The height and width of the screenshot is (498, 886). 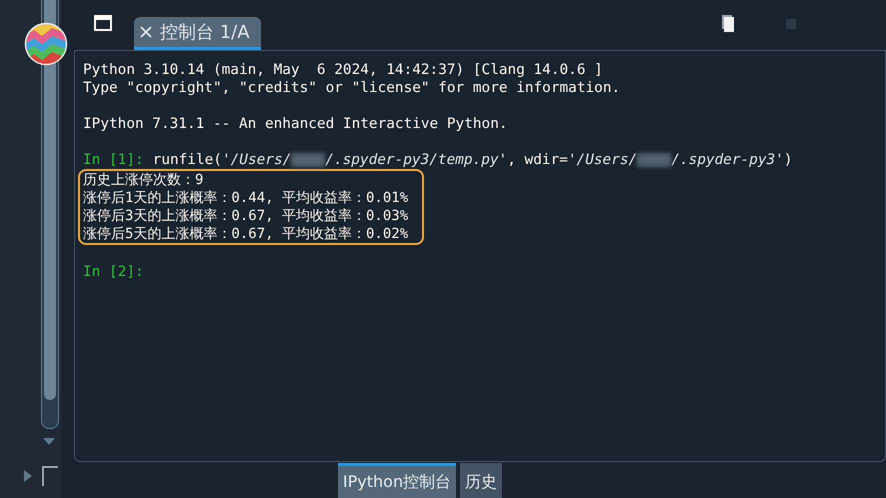 What do you see at coordinates (727, 160) in the screenshot?
I see `string-literal: /.spyder-py3'` at bounding box center [727, 160].